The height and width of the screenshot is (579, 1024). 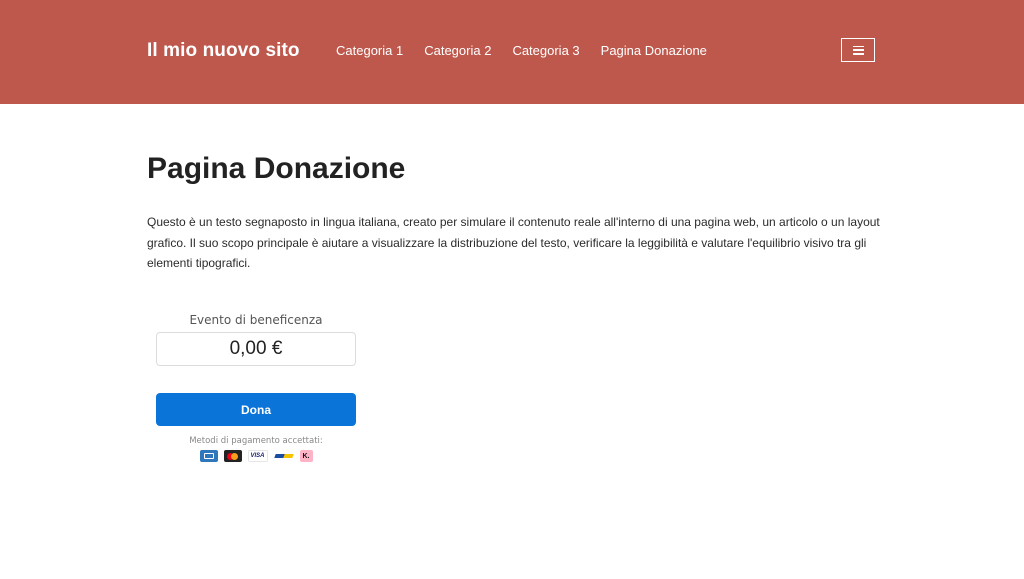 What do you see at coordinates (208, 456) in the screenshot?
I see `amex-icon` at bounding box center [208, 456].